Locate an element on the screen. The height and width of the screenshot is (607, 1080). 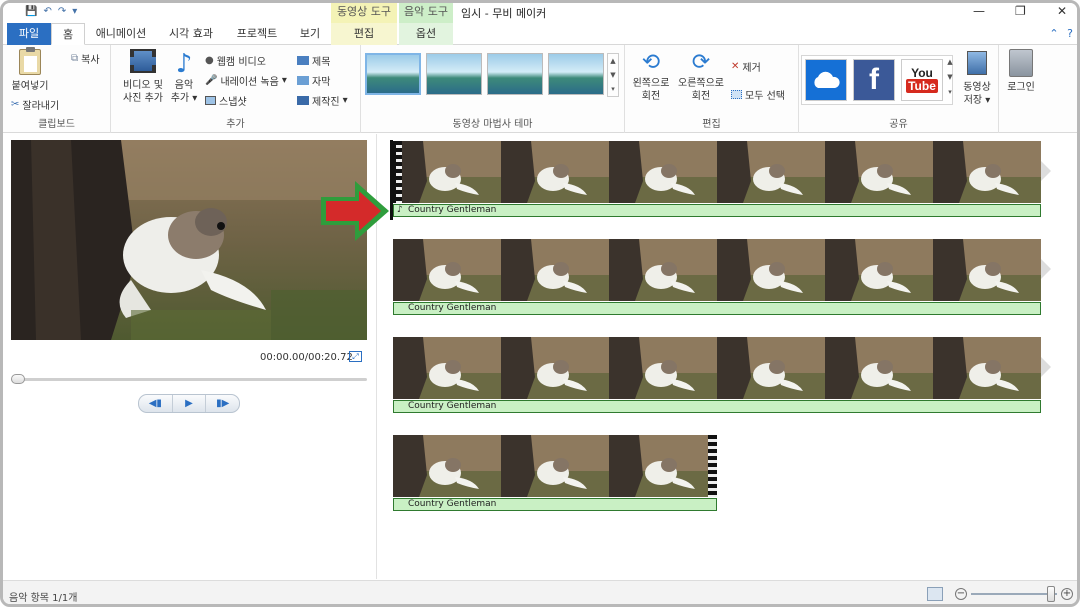
caption-button: 자막 is located at coordinates (313, 80).